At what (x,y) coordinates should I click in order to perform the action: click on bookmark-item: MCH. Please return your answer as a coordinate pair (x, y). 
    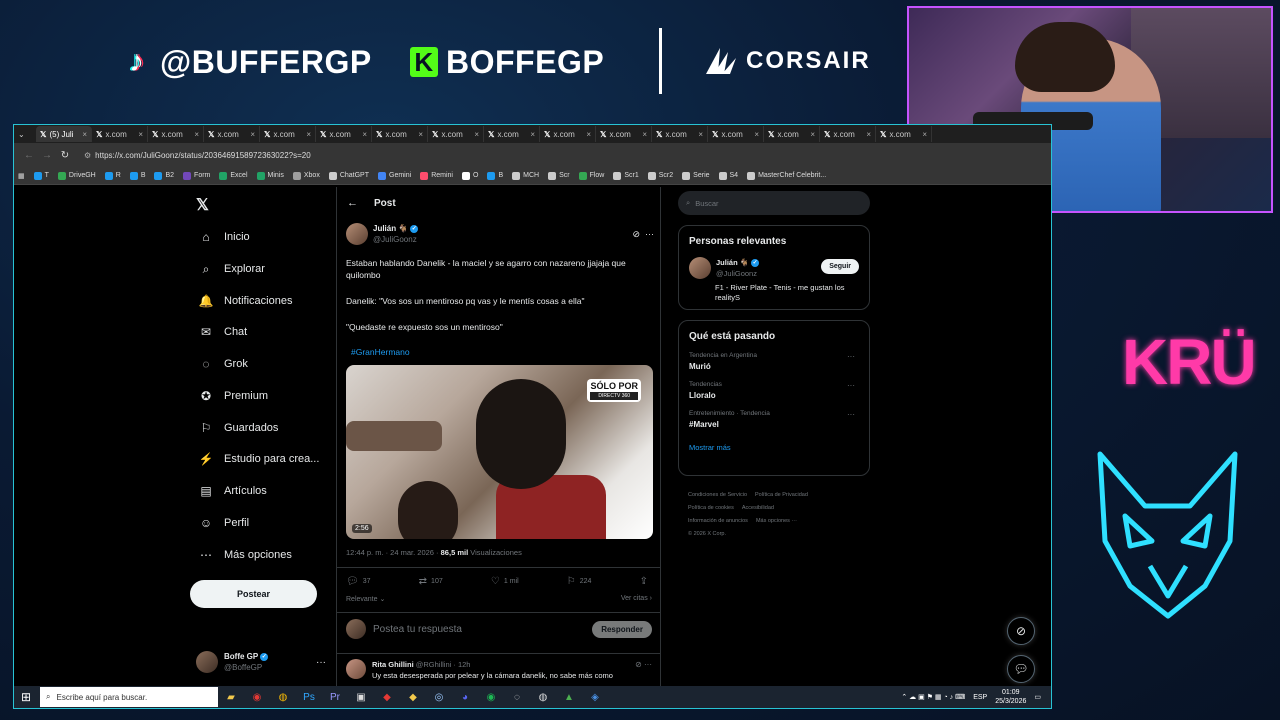
    Looking at the image, I should click on (525, 175).